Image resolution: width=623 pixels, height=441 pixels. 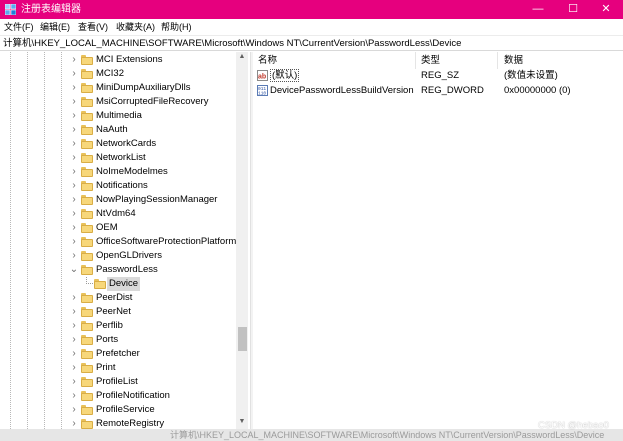 I want to click on tree-item-print: › Print, so click(x=118, y=368).